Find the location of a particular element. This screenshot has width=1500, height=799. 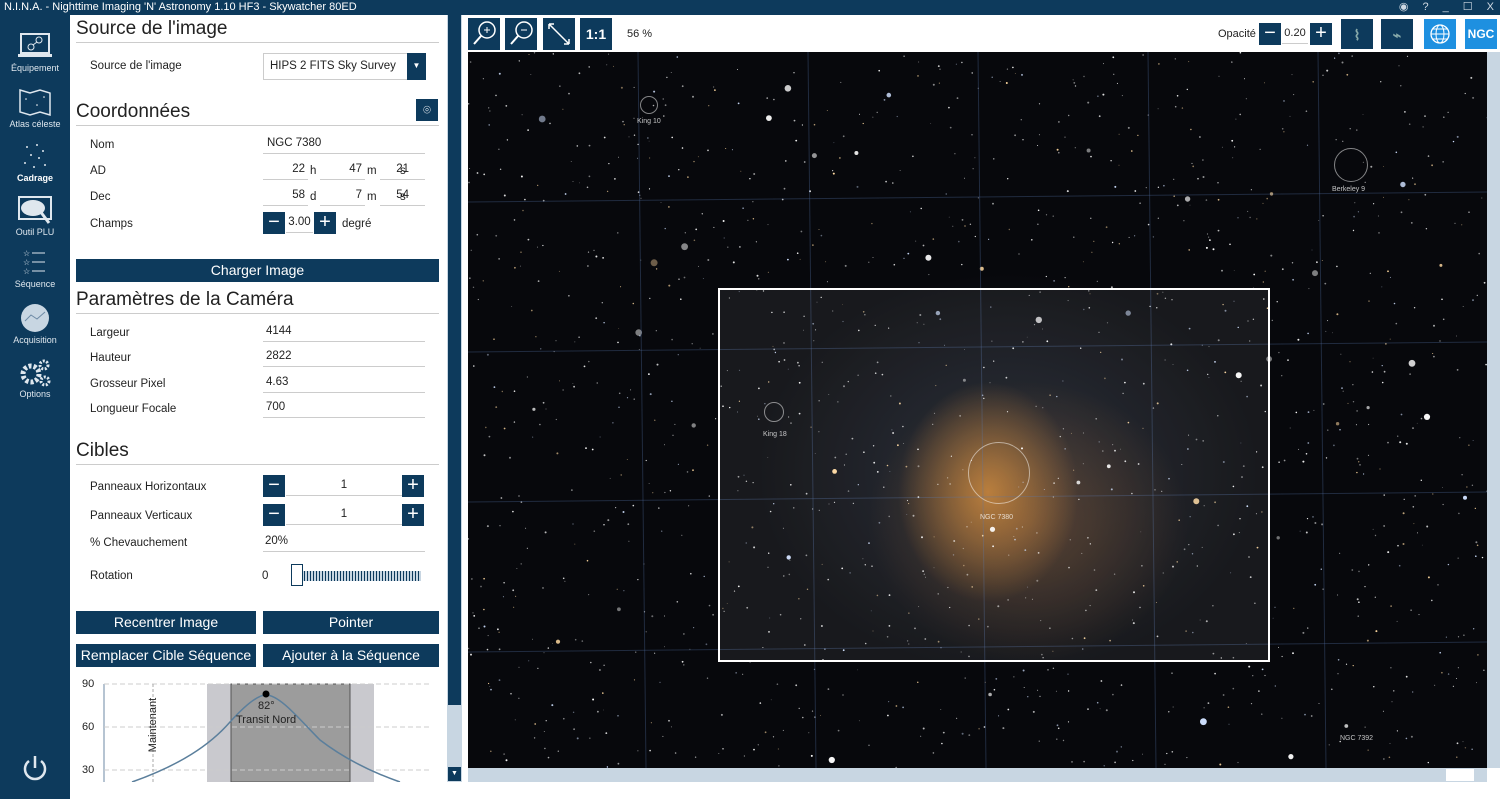

overlap-field: 20% is located at coordinates (344, 542).